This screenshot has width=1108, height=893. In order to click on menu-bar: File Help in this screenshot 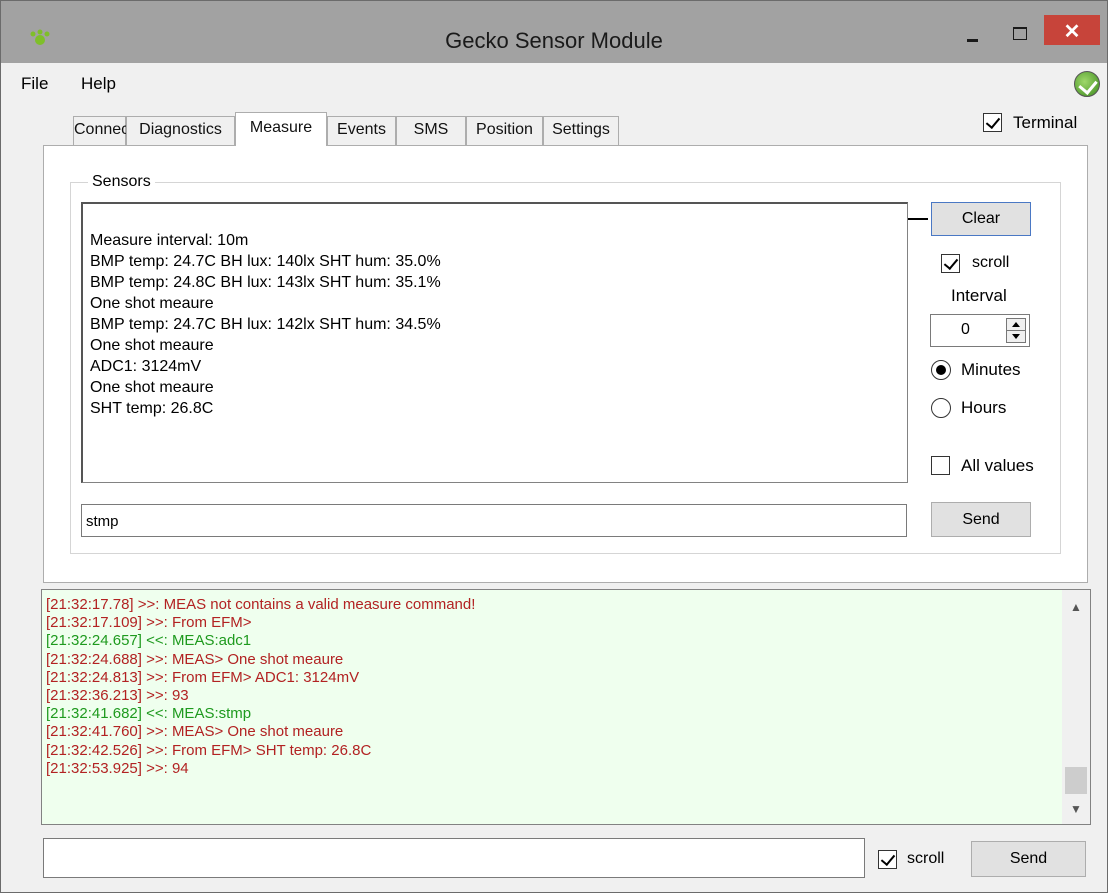, I will do `click(554, 85)`.